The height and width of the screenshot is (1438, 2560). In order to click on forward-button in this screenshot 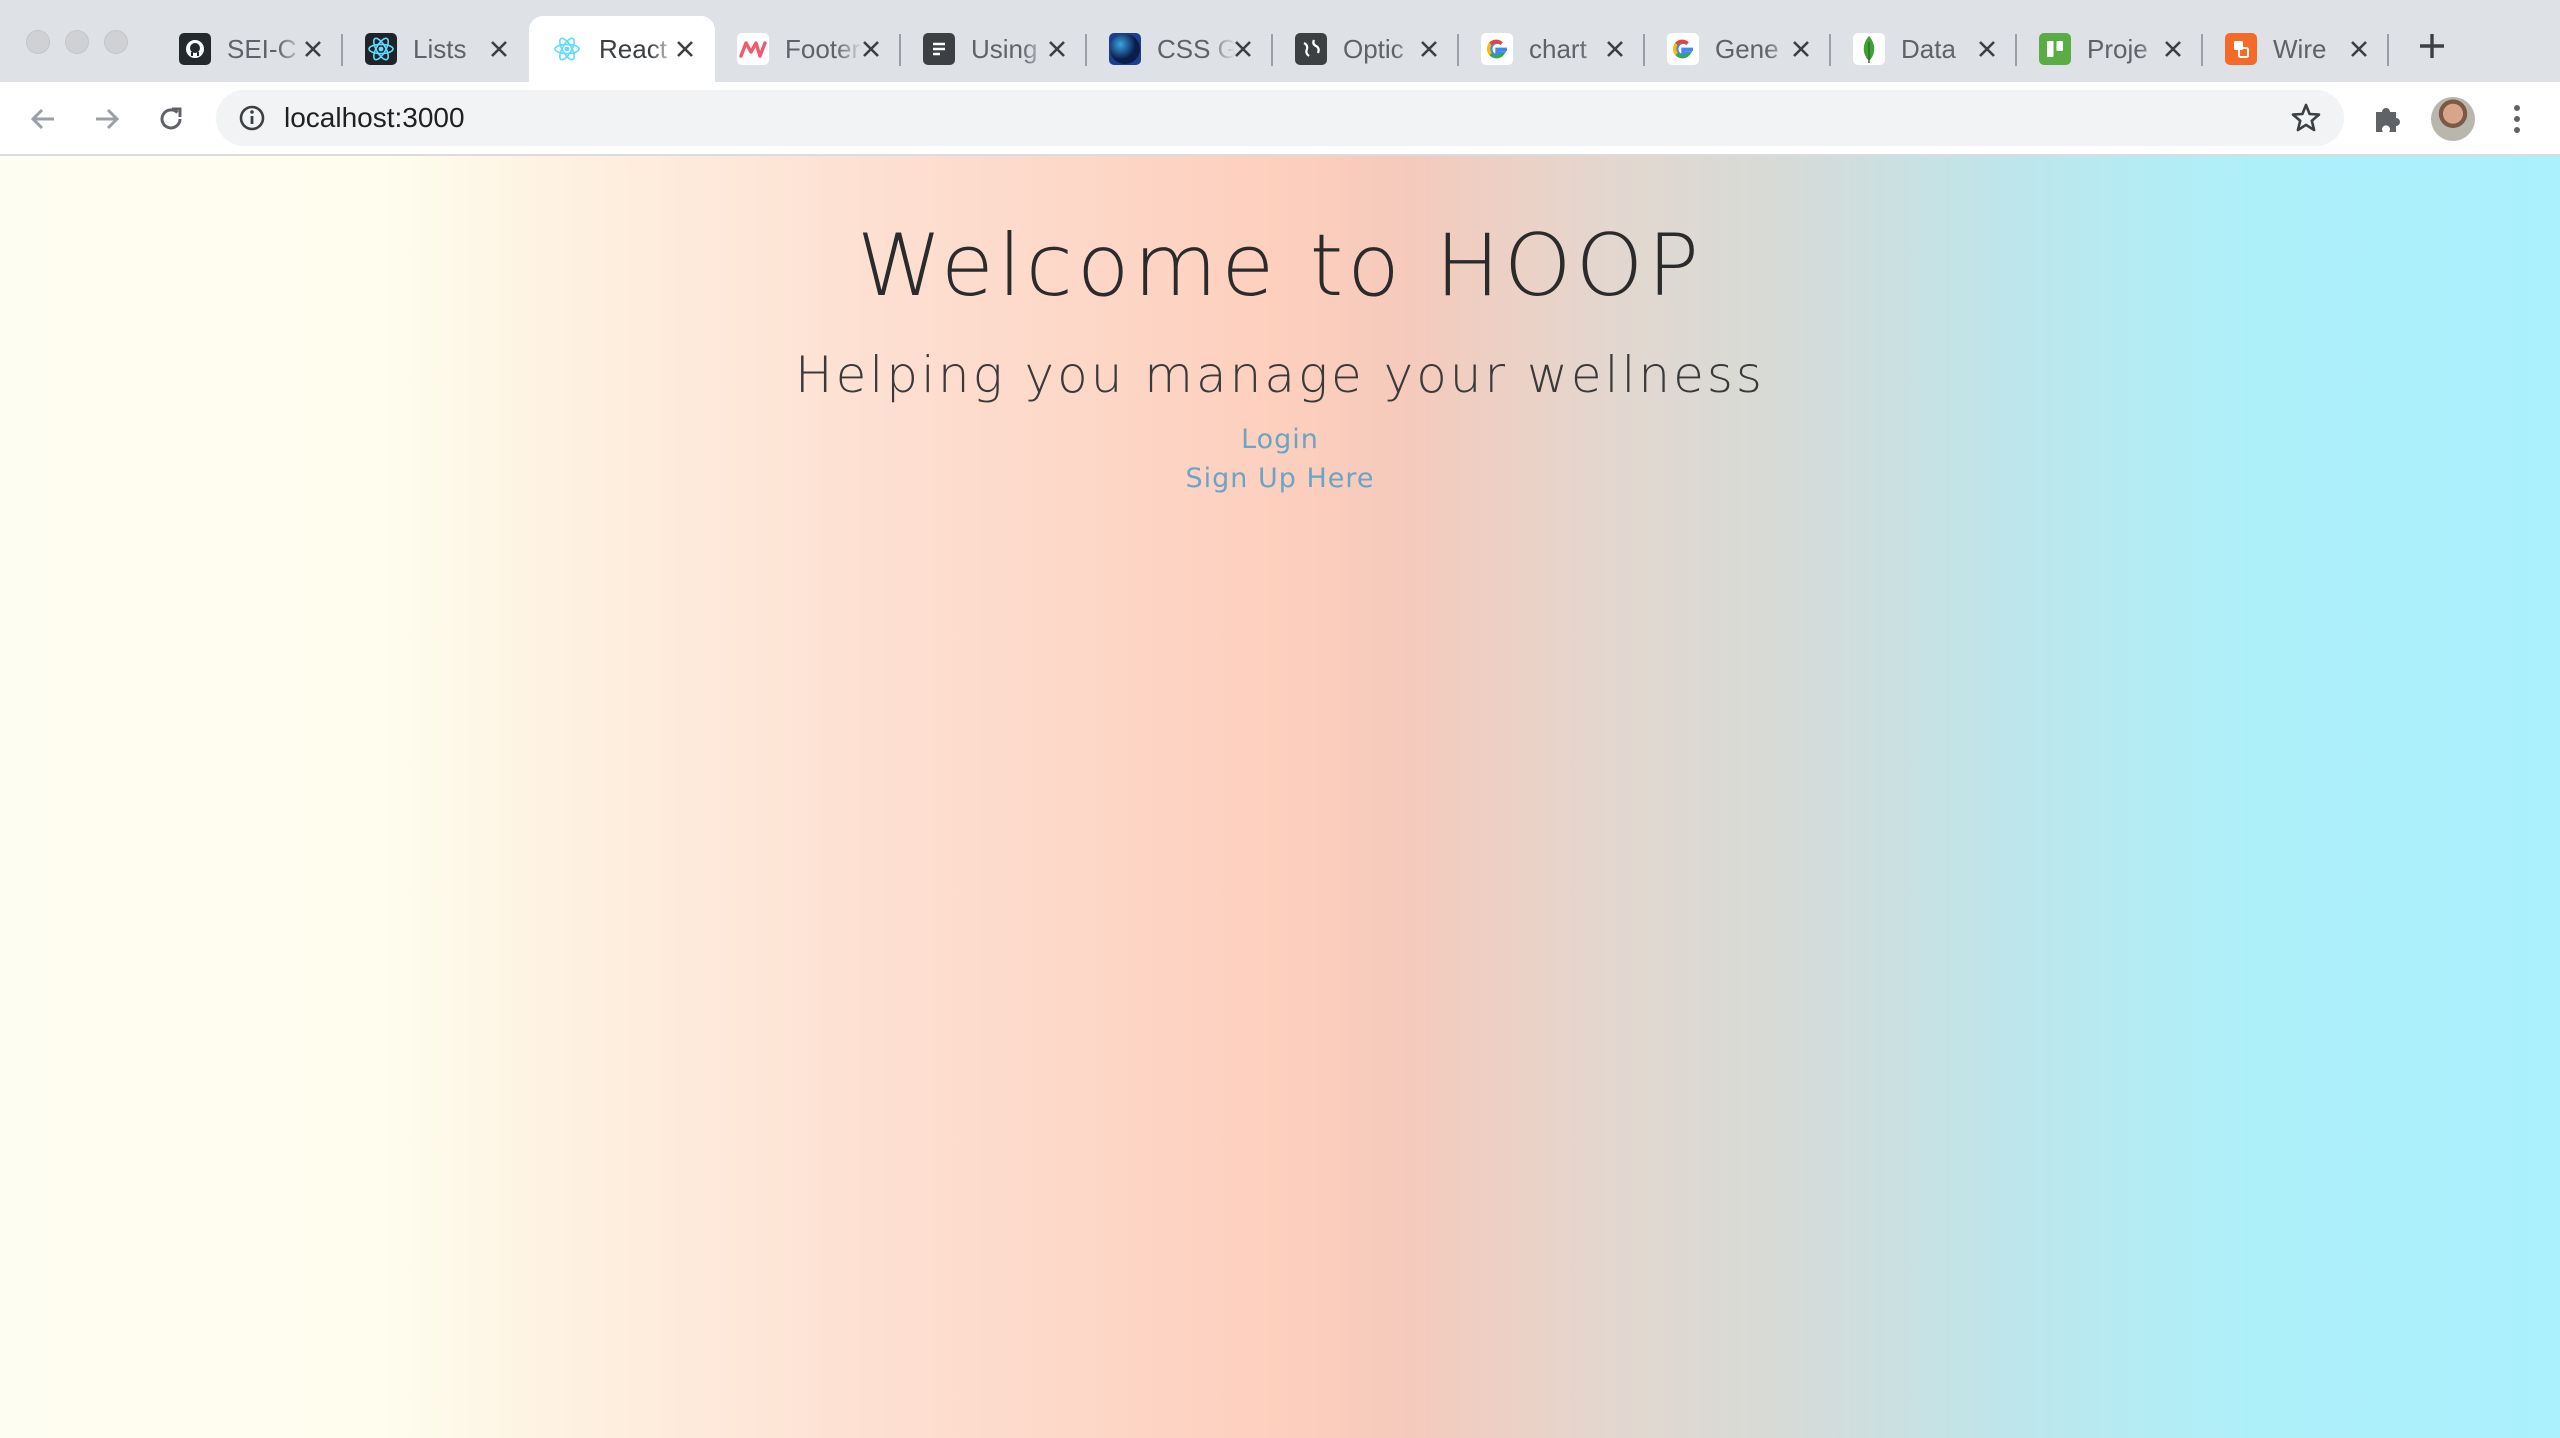, I will do `click(107, 119)`.